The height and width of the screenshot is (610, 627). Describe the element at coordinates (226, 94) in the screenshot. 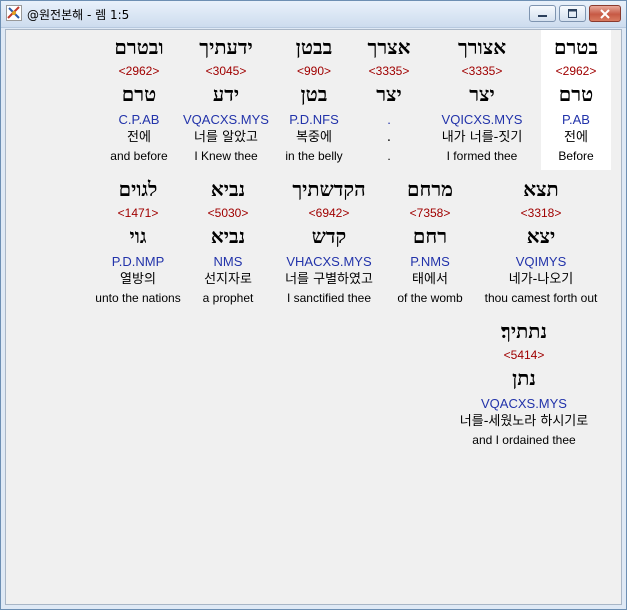

I see `root-word: ידע` at that location.